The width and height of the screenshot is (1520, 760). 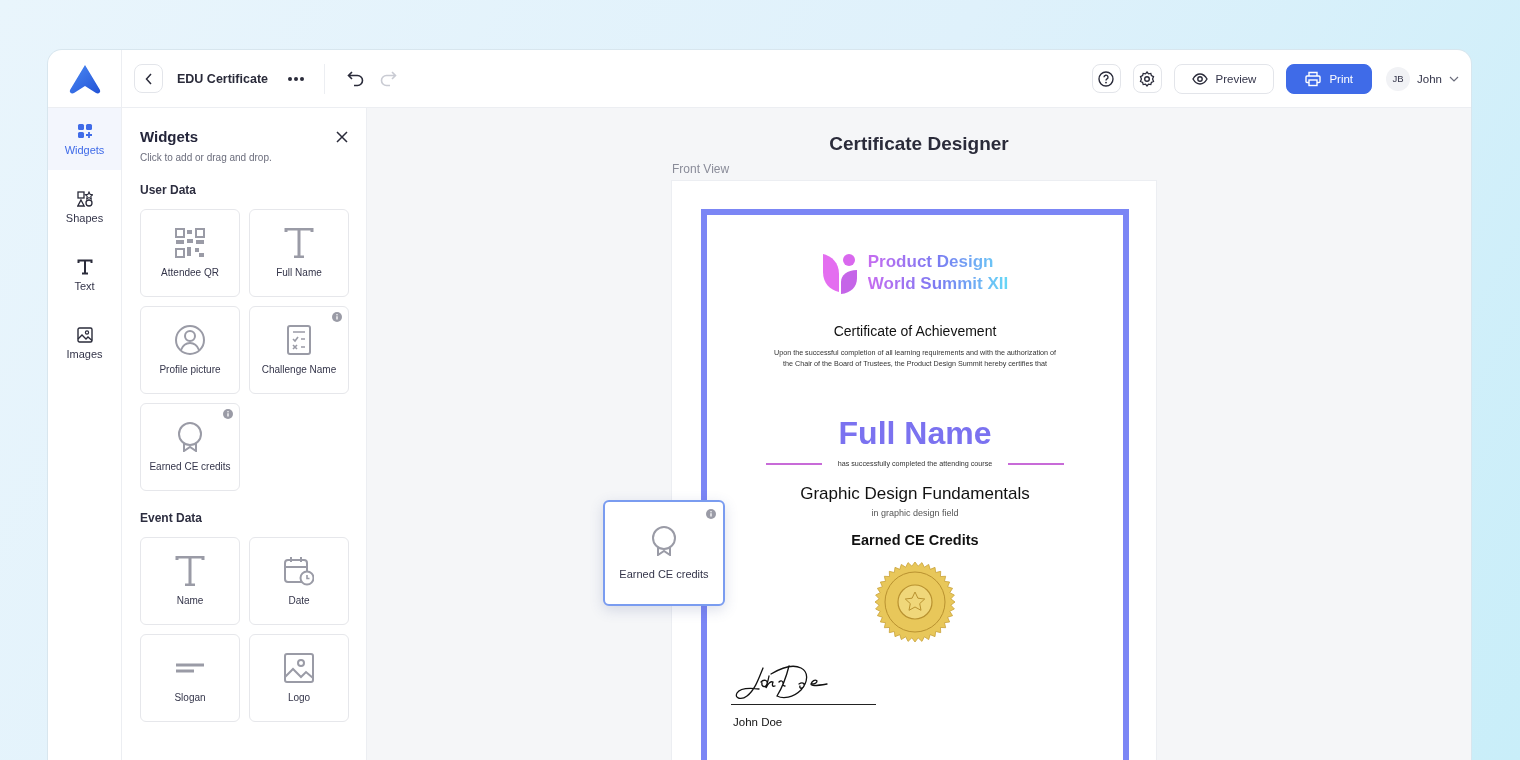 I want to click on printer-icon, so click(x=1313, y=78).